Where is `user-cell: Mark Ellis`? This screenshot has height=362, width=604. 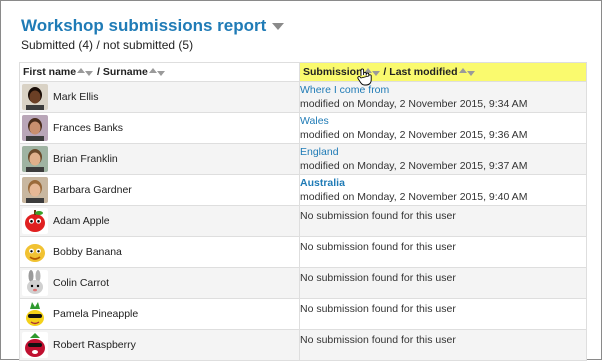 user-cell: Mark Ellis is located at coordinates (159, 97).